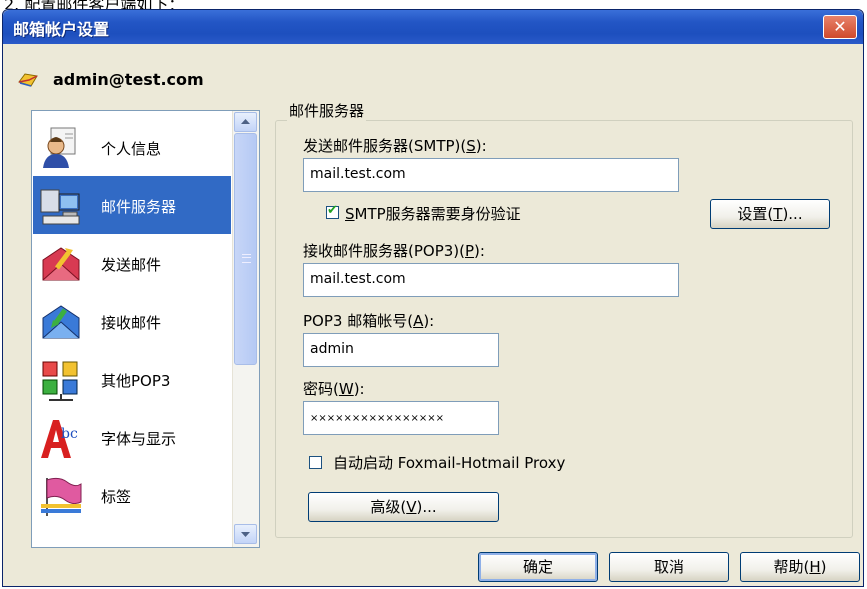 This screenshot has width=867, height=589. Describe the element at coordinates (334, 389) in the screenshot. I see `password-label: 密码(W):` at that location.